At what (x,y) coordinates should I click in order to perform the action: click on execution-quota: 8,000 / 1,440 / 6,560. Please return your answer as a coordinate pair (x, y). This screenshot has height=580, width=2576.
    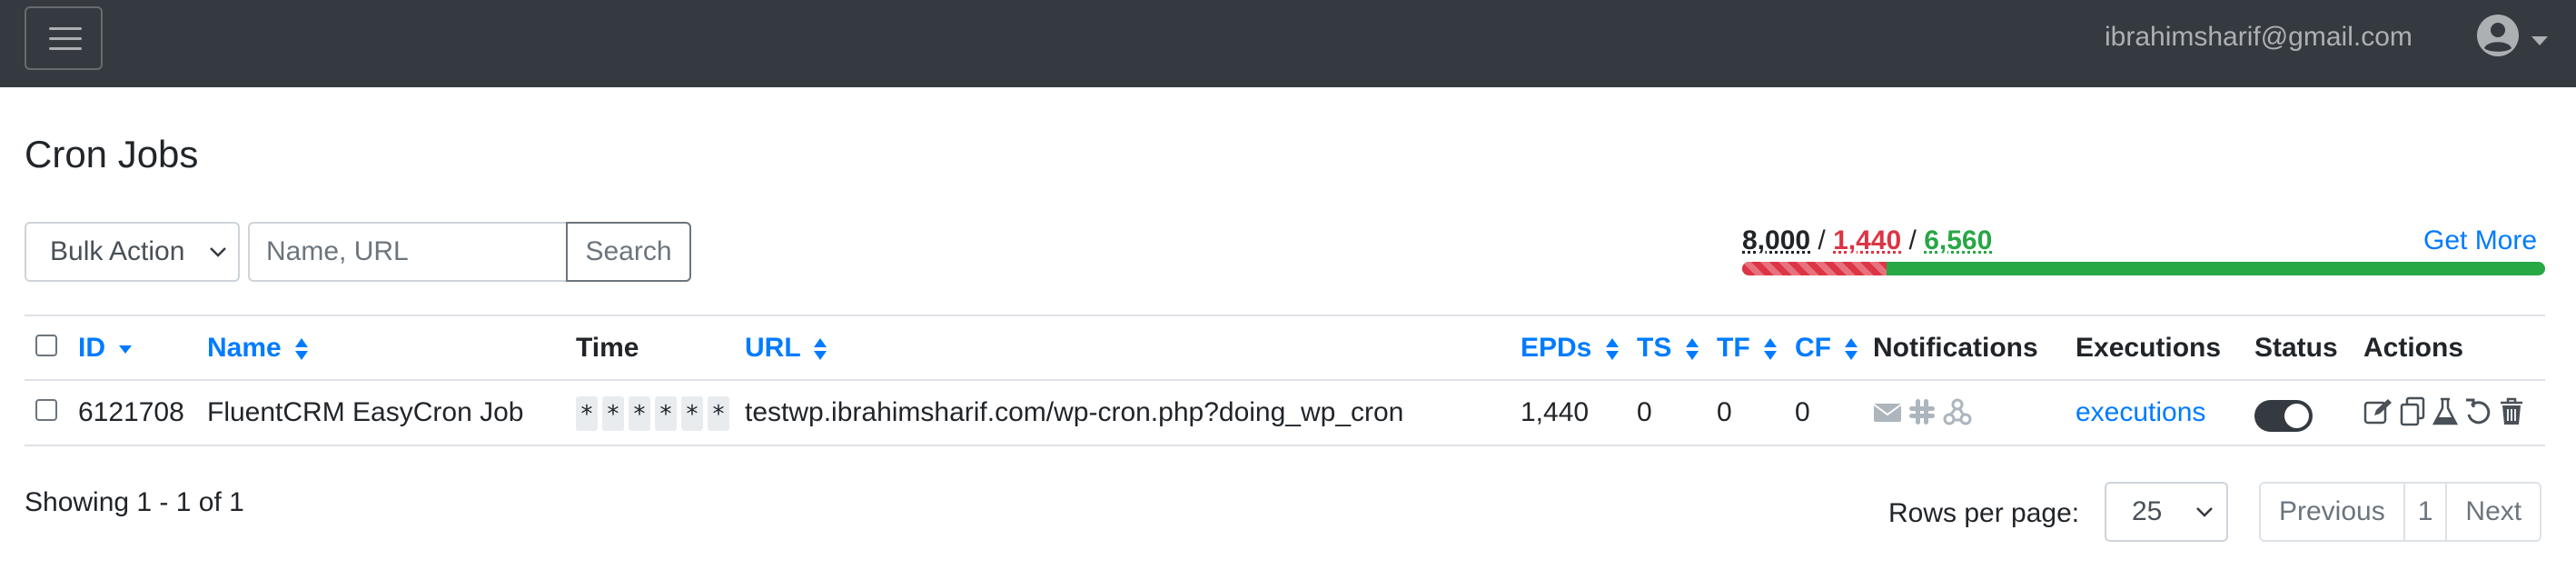
    Looking at the image, I should click on (1867, 240).